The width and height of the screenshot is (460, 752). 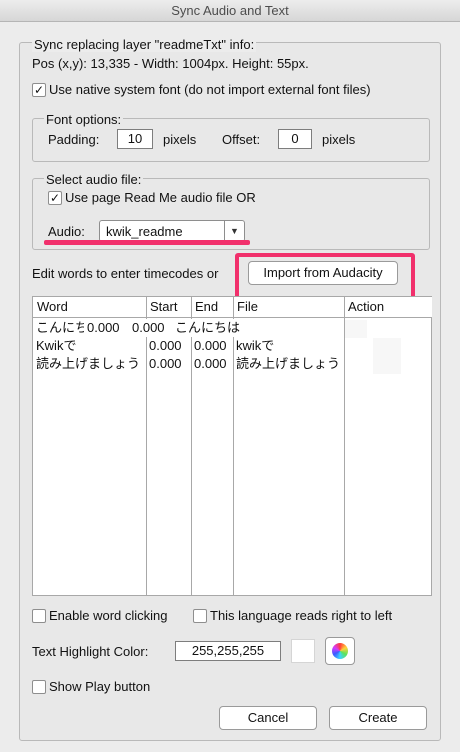 What do you see at coordinates (39, 687) in the screenshot?
I see `show-play-checkbox` at bounding box center [39, 687].